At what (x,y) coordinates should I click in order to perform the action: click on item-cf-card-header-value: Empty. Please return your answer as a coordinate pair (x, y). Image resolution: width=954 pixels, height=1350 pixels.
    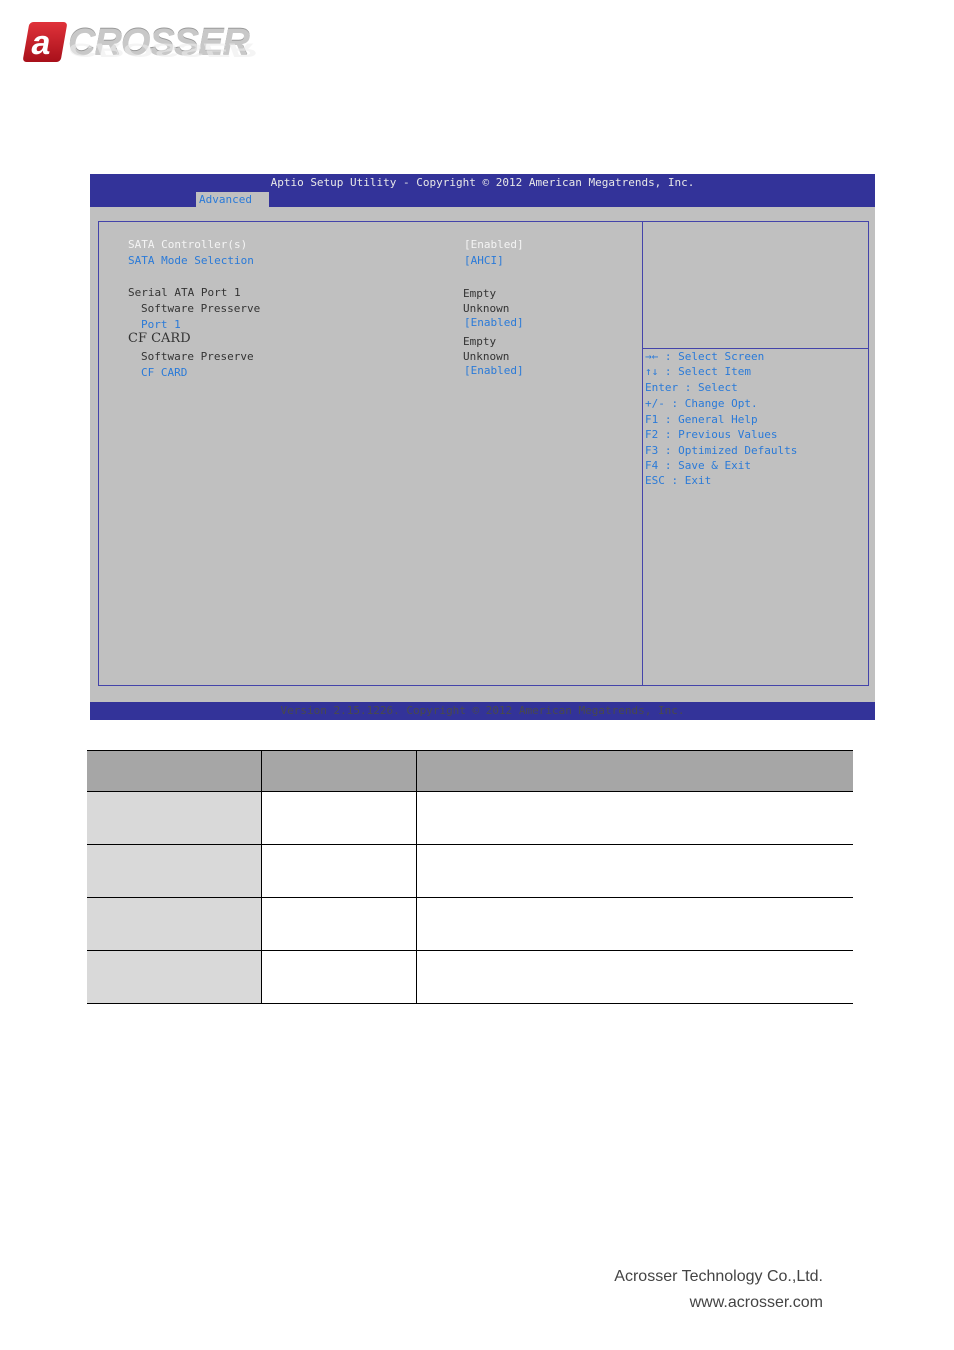
    Looking at the image, I should click on (480, 341).